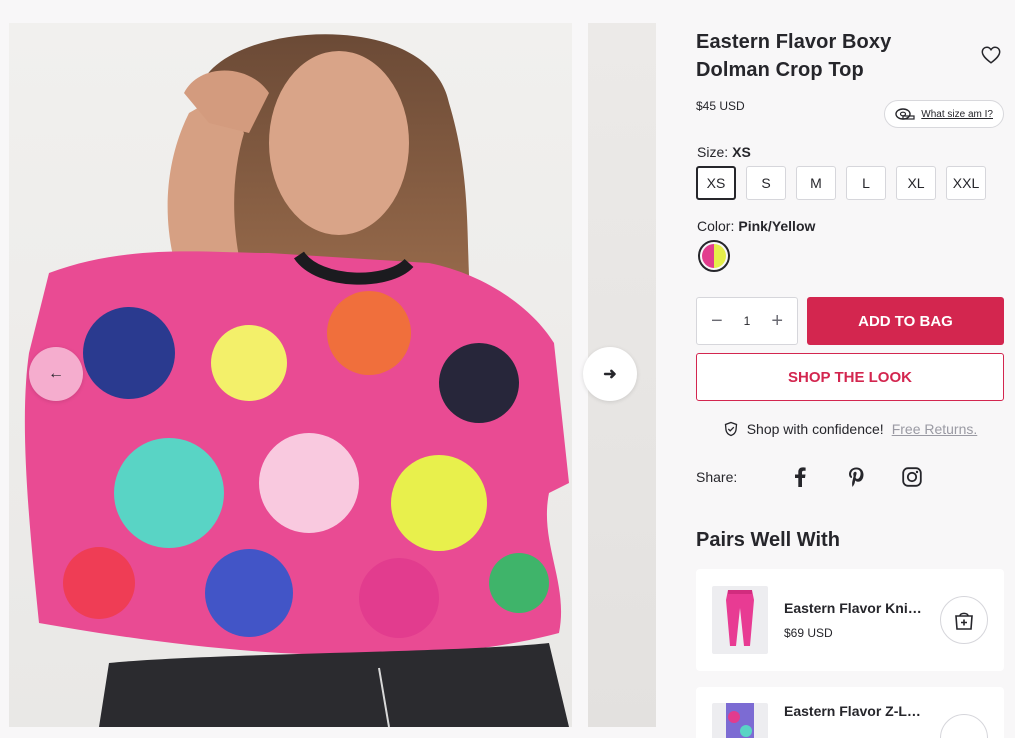 The width and height of the screenshot is (1015, 738). Describe the element at coordinates (815, 429) in the screenshot. I see `confidence-text: Shop with confidence!` at that location.